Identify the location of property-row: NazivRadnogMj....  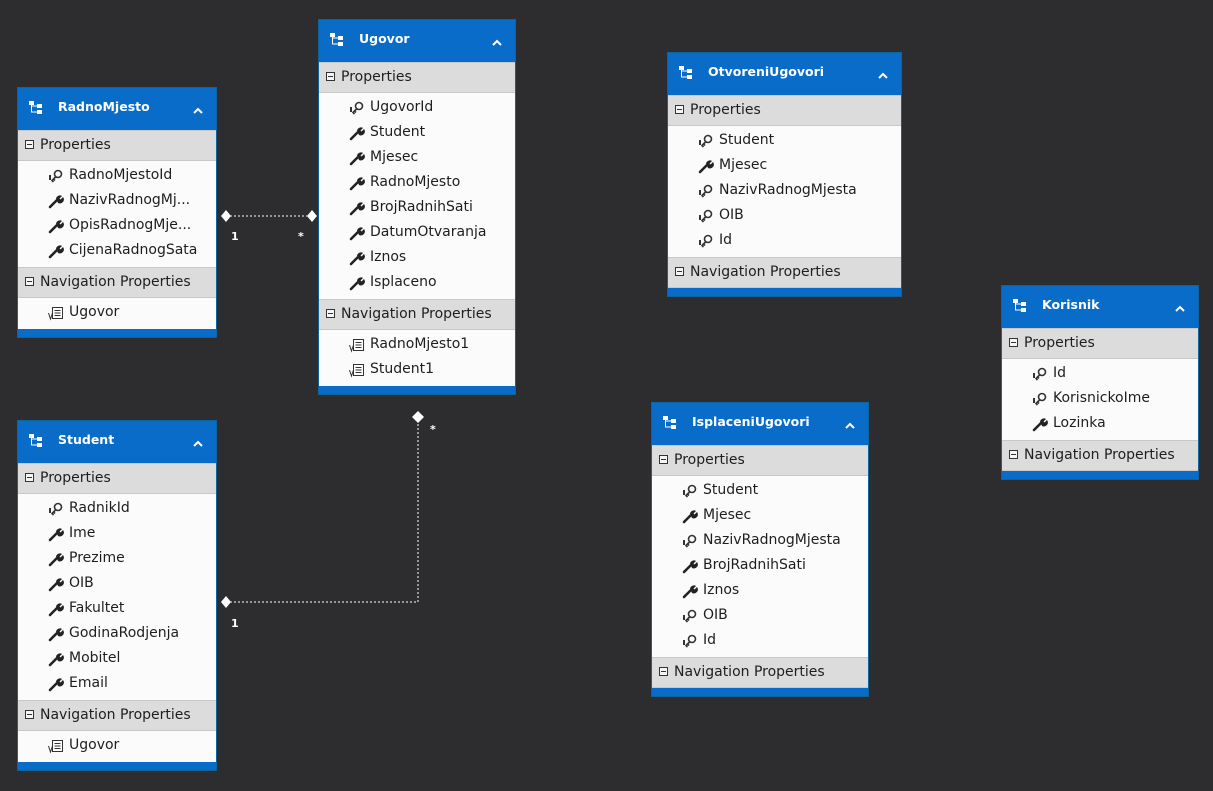
(117, 201).